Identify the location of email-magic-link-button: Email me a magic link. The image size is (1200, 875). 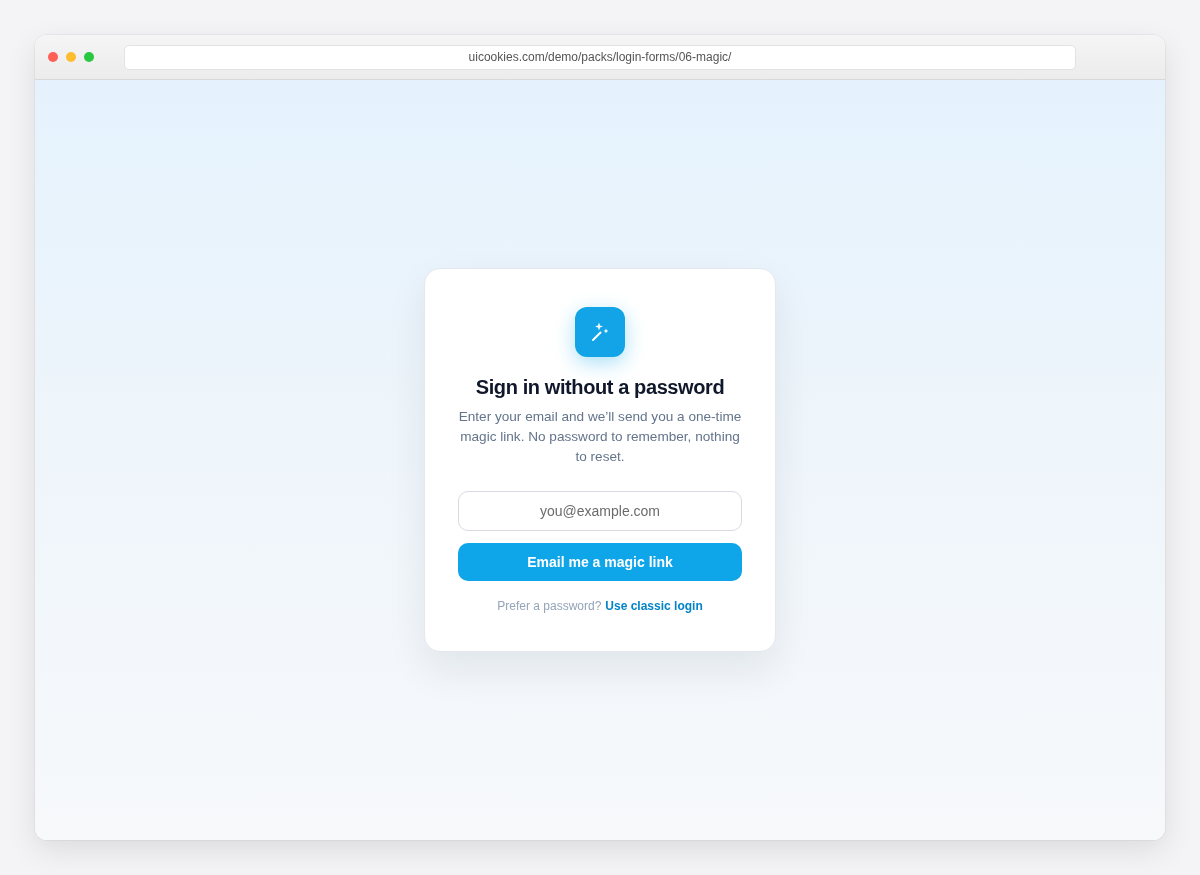
(600, 562).